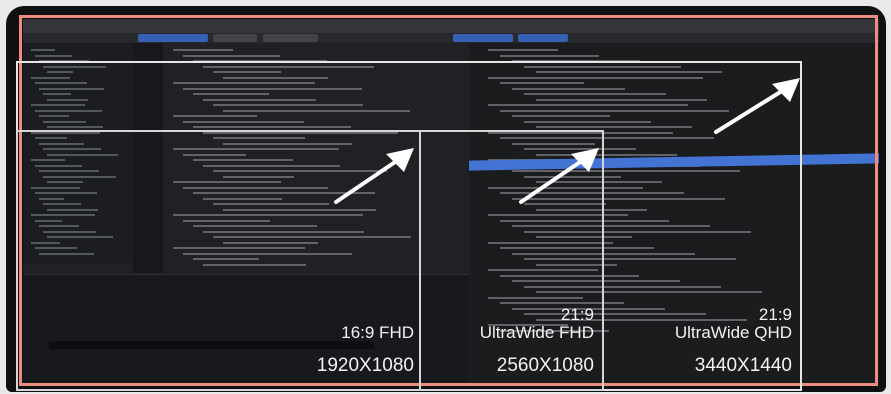 This screenshot has height=394, width=891. I want to click on uwfhd-resolution-label: 2560X1080, so click(545, 365).